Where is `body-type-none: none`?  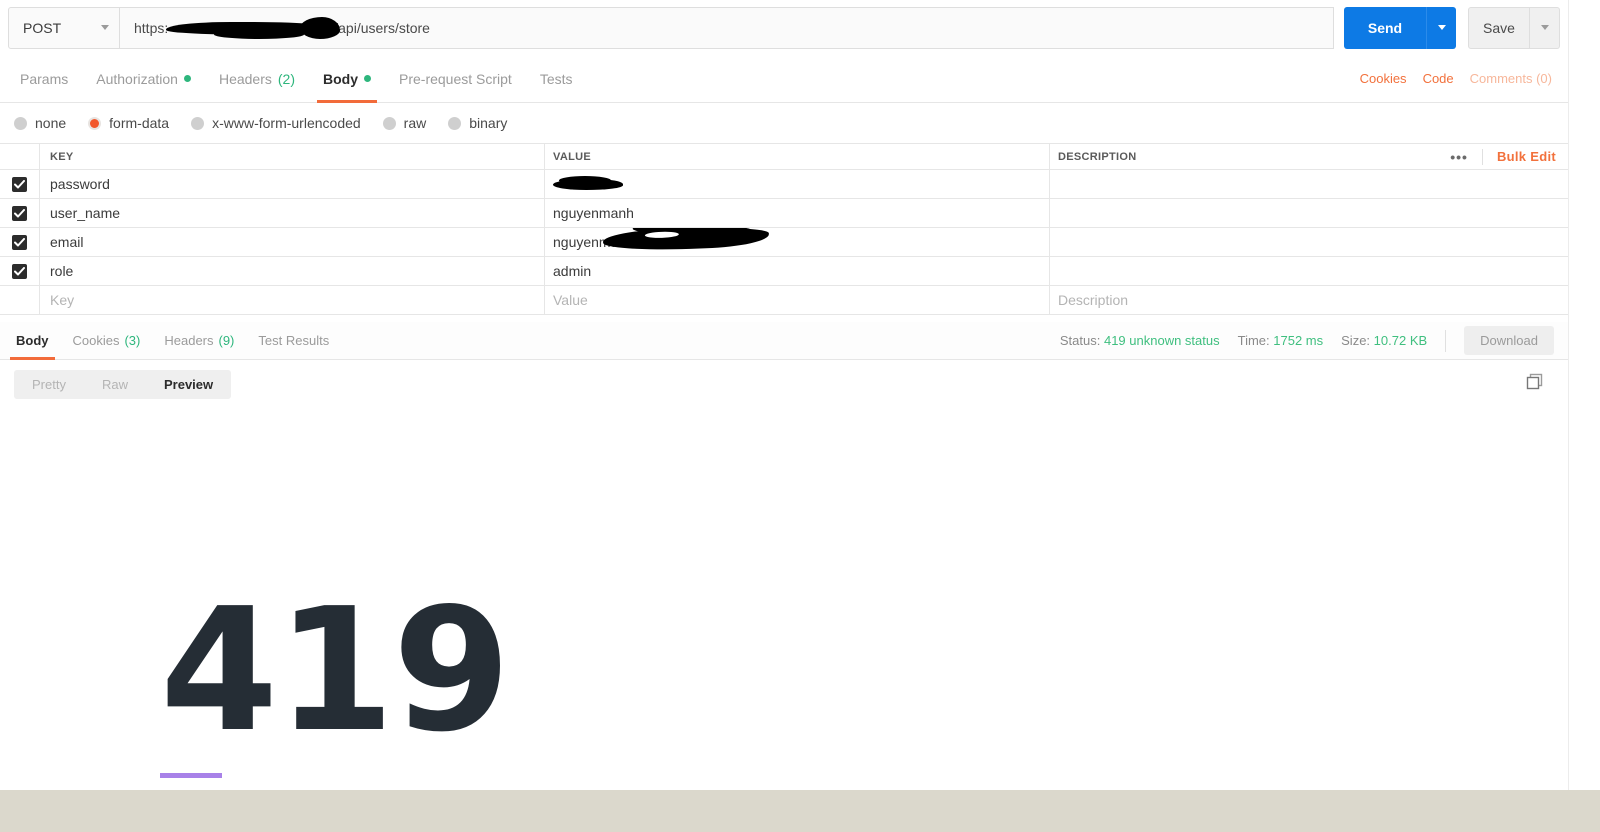
body-type-none: none is located at coordinates (40, 123).